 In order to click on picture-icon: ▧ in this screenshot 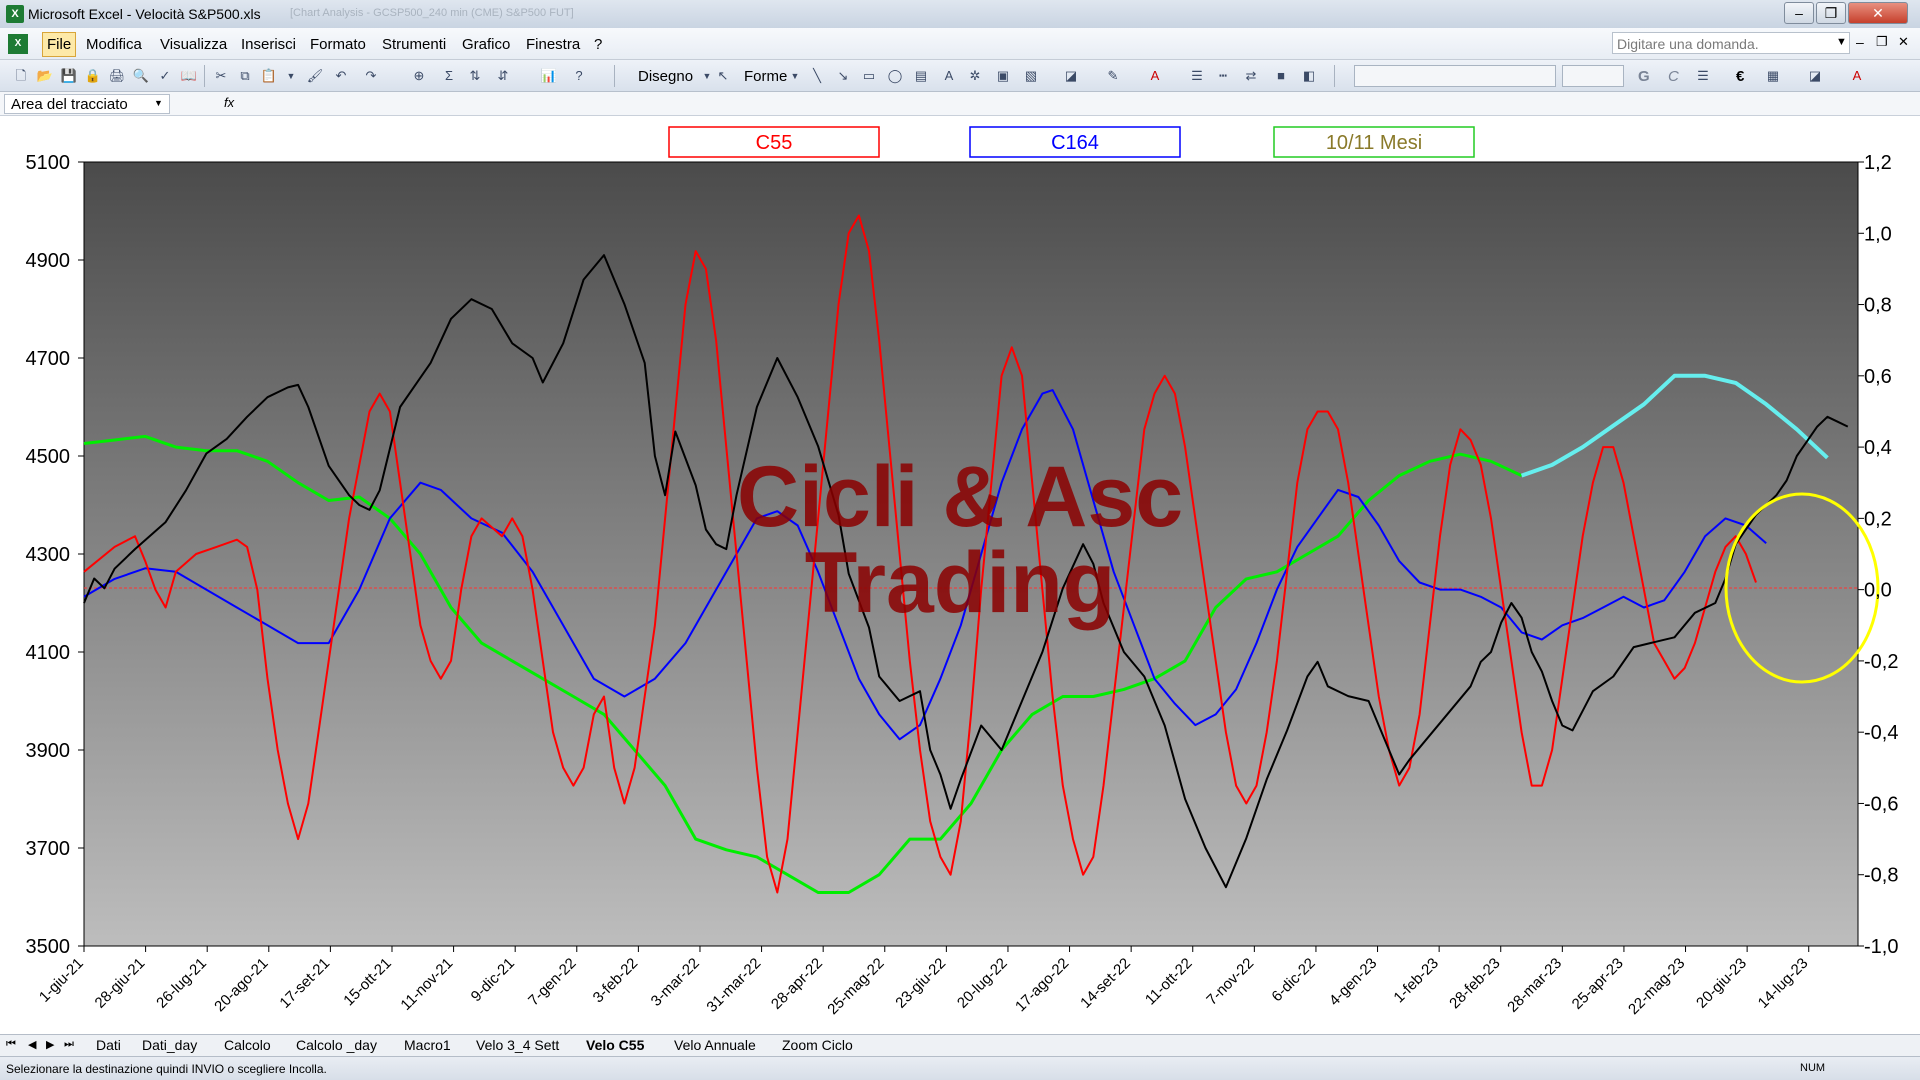, I will do `click(1031, 76)`.